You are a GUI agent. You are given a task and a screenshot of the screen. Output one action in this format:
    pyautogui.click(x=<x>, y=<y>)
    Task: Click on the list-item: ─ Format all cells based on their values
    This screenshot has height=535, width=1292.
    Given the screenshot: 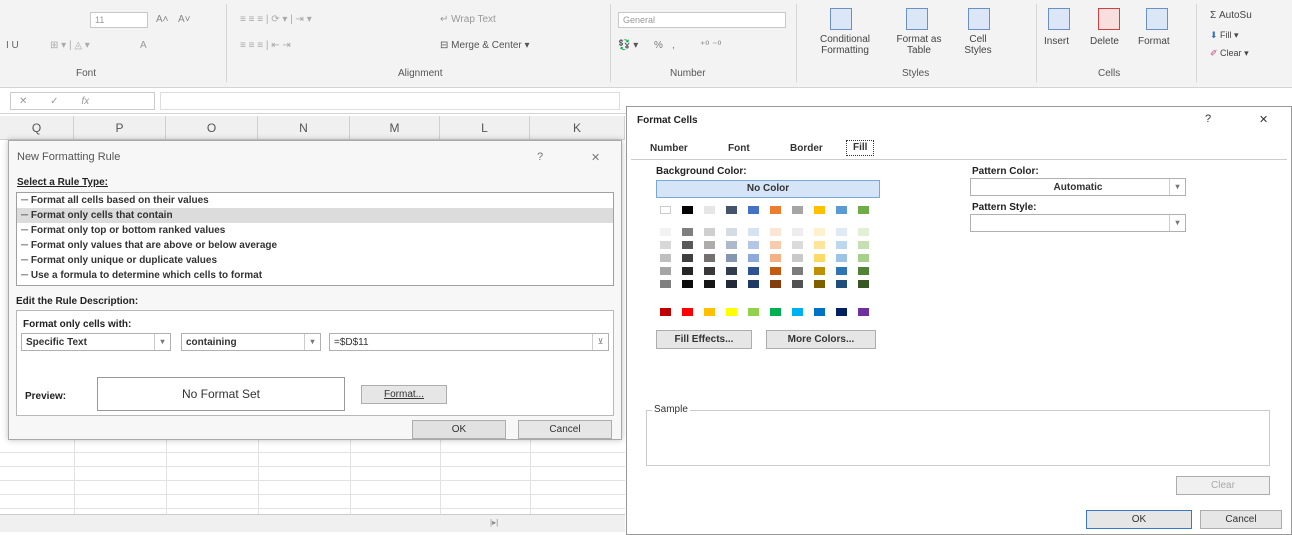 What is the action you would take?
    pyautogui.click(x=315, y=200)
    